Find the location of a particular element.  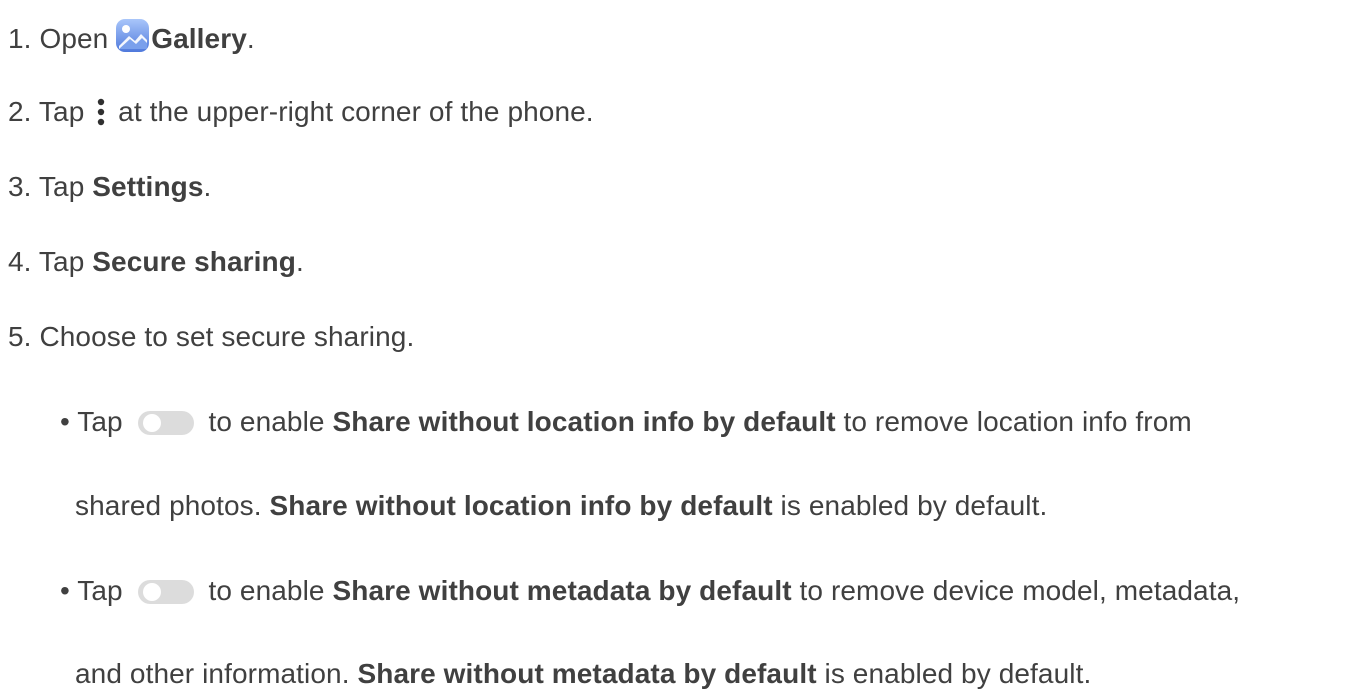

step-5: 5. Choose to set secure sharing. is located at coordinates (211, 337).